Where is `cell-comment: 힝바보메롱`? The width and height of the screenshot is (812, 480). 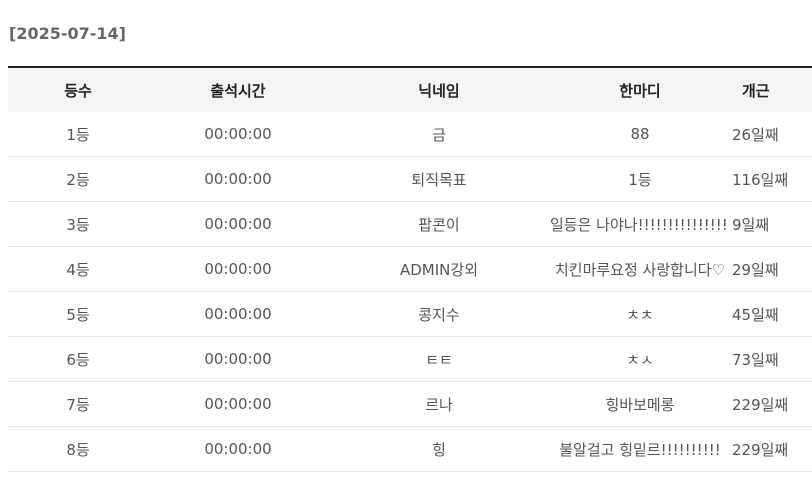
cell-comment: 힝바보메롱 is located at coordinates (640, 404).